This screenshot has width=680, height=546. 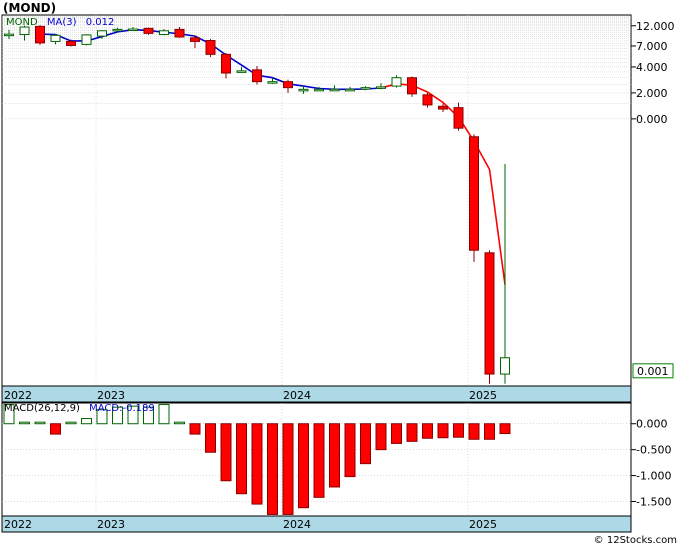 I want to click on legend-ma-label: MA(3), so click(x=62, y=22).